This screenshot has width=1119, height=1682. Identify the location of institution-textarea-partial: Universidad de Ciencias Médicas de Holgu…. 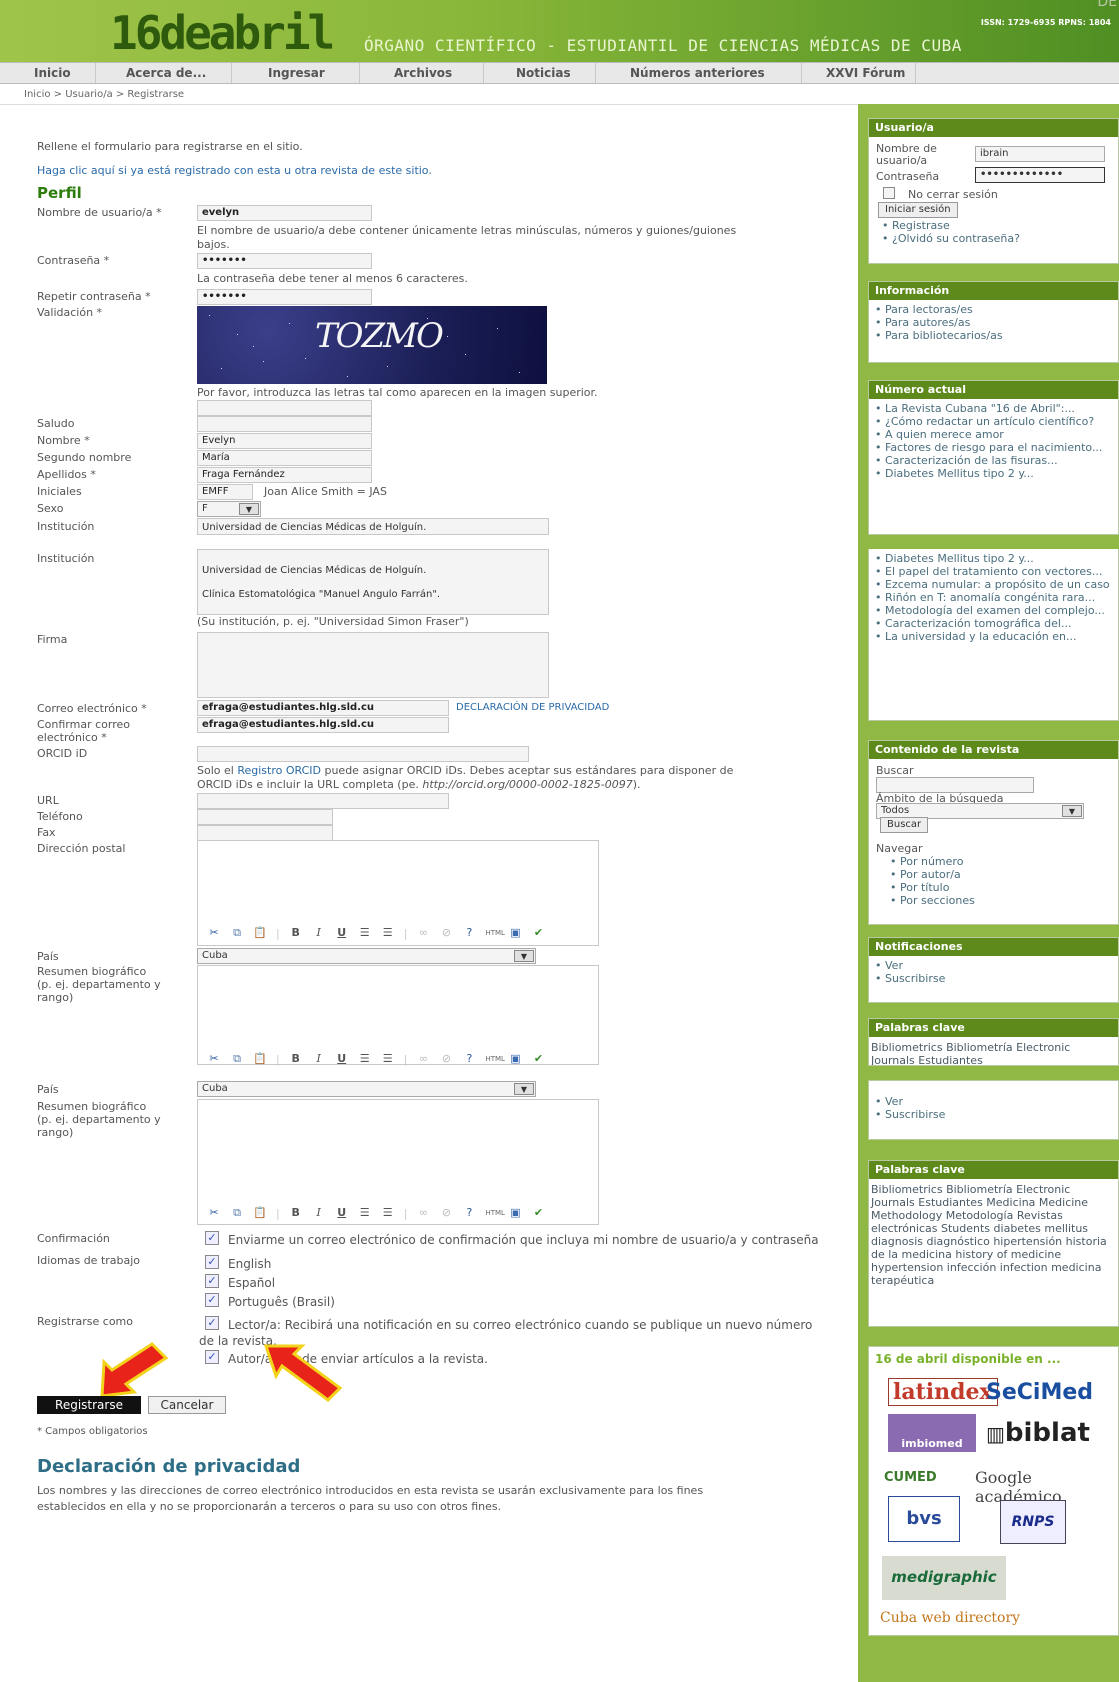
(373, 526).